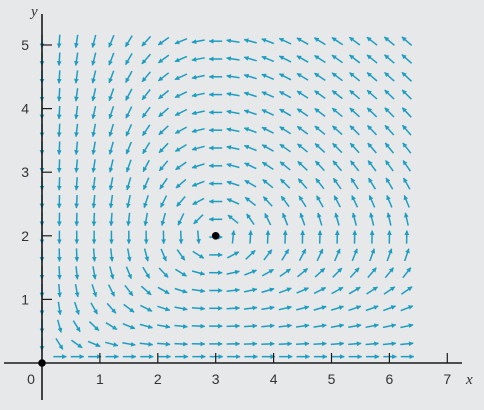 Image resolution: width=484 pixels, height=410 pixels. I want to click on x-axis-label: x, so click(469, 380).